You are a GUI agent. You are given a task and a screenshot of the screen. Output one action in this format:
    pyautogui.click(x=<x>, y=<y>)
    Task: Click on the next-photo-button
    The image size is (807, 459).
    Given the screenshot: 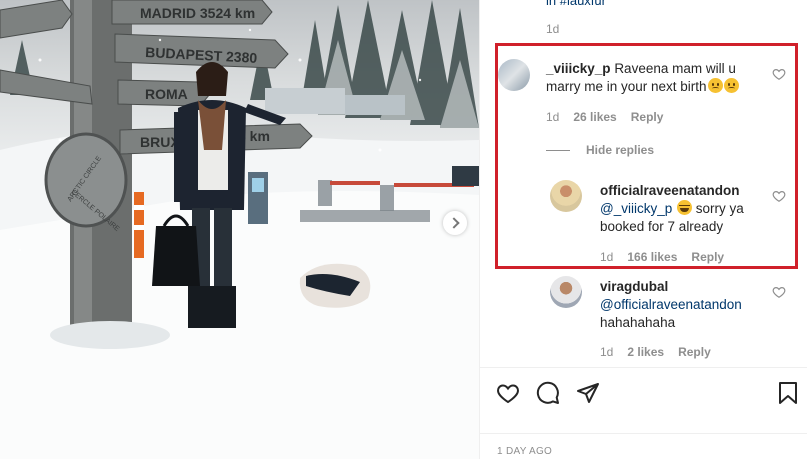 What is the action you would take?
    pyautogui.click(x=455, y=223)
    